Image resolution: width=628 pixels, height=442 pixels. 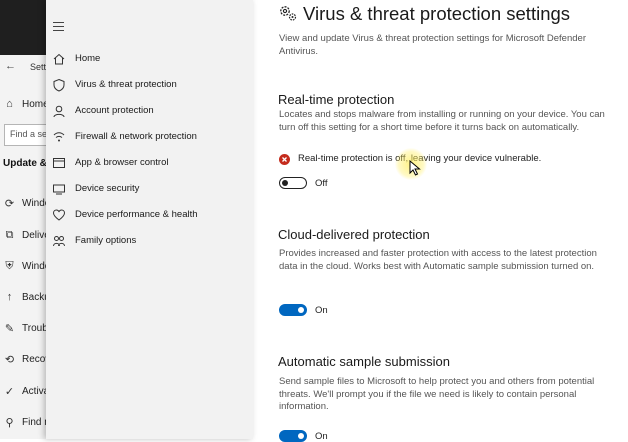 What do you see at coordinates (59, 59) in the screenshot?
I see `home-icon` at bounding box center [59, 59].